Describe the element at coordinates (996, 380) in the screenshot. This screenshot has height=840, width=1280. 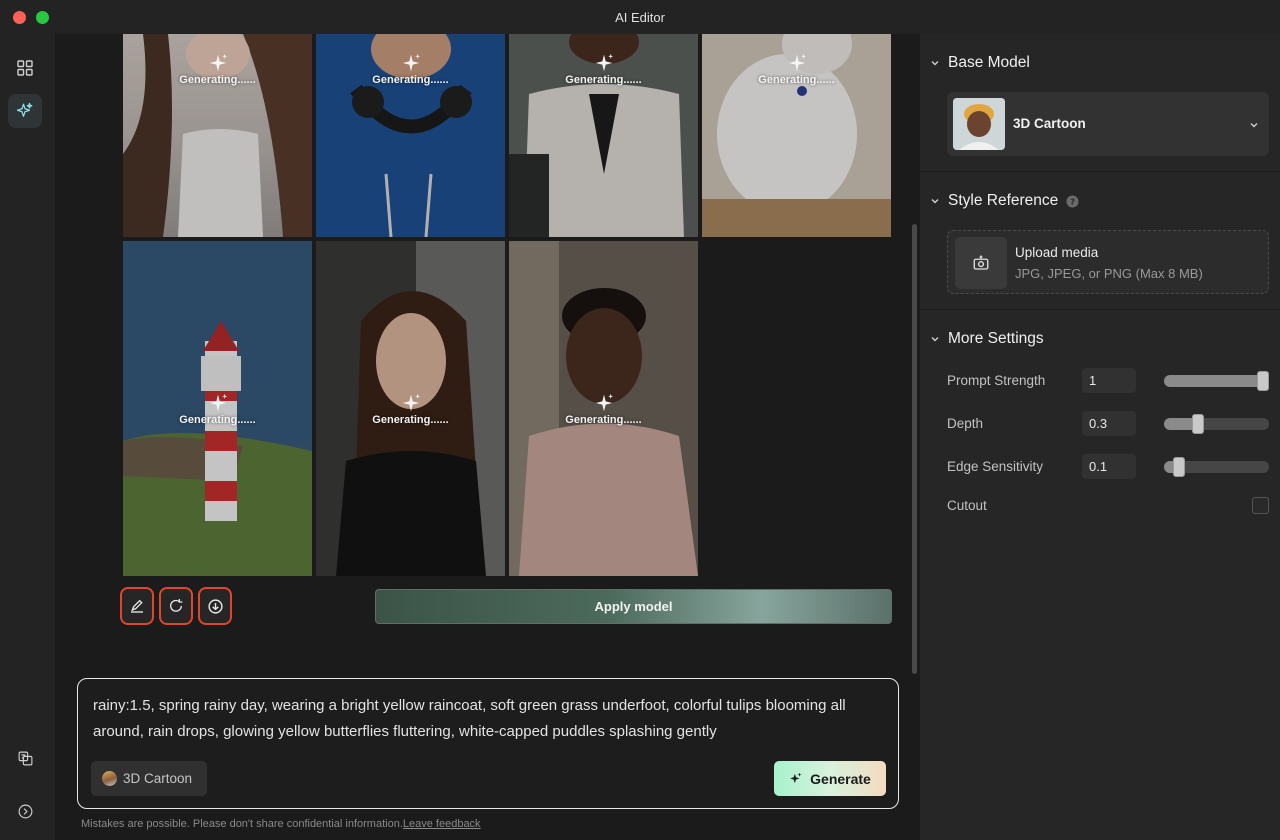
I see `prompt-strength-label: Prompt Strength` at that location.